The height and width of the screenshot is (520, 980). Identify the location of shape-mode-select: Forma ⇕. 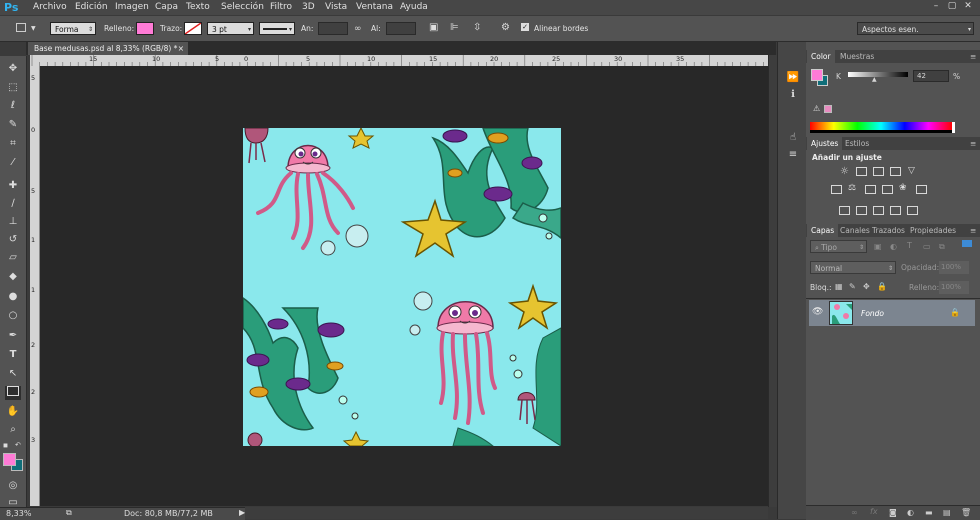
(73, 28).